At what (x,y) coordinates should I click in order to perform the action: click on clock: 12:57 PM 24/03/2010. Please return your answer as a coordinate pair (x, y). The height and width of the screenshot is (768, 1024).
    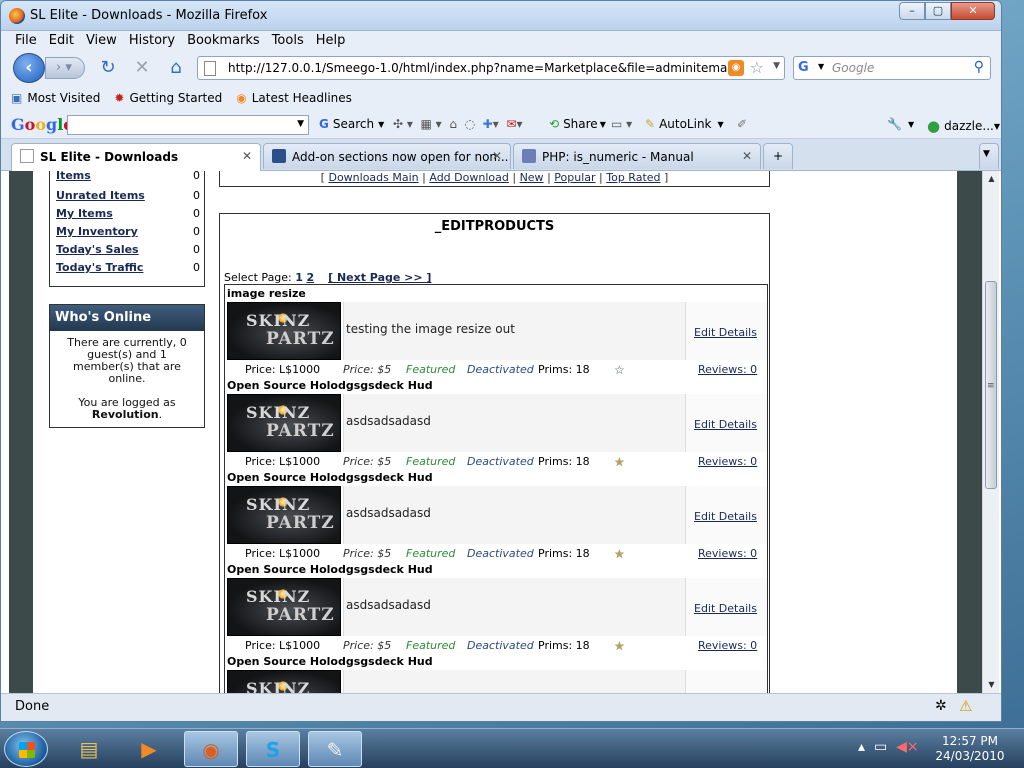
    Looking at the image, I should click on (970, 749).